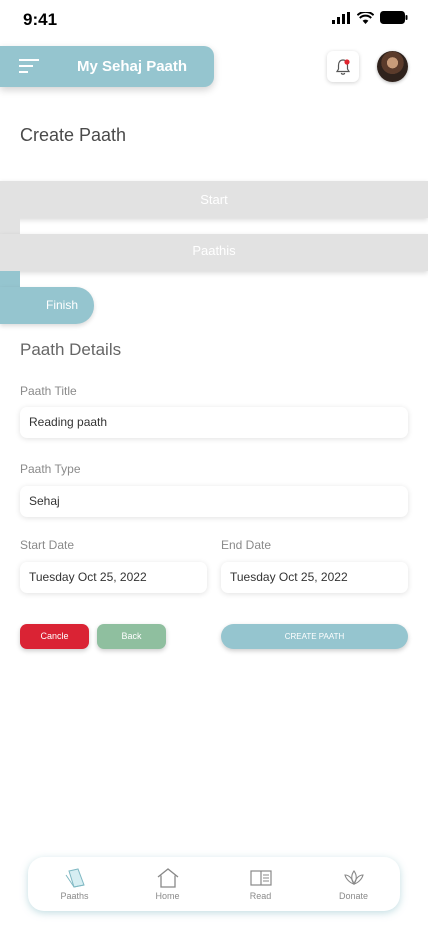 The image size is (428, 926). What do you see at coordinates (50, 469) in the screenshot?
I see `paath-type-label: Paath Type` at bounding box center [50, 469].